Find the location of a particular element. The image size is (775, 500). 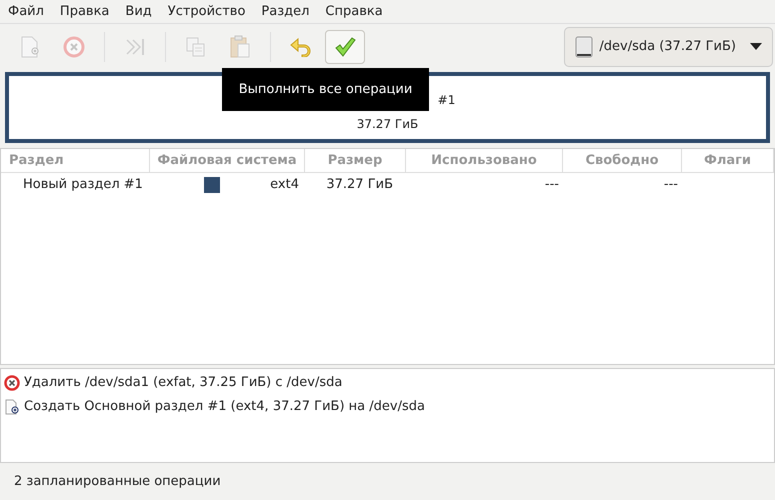

partition-size: 37.27 ГиБ is located at coordinates (387, 124).